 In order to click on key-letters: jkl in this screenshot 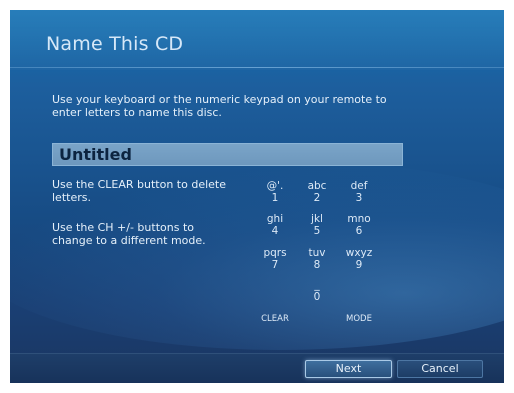, I will do `click(317, 219)`.